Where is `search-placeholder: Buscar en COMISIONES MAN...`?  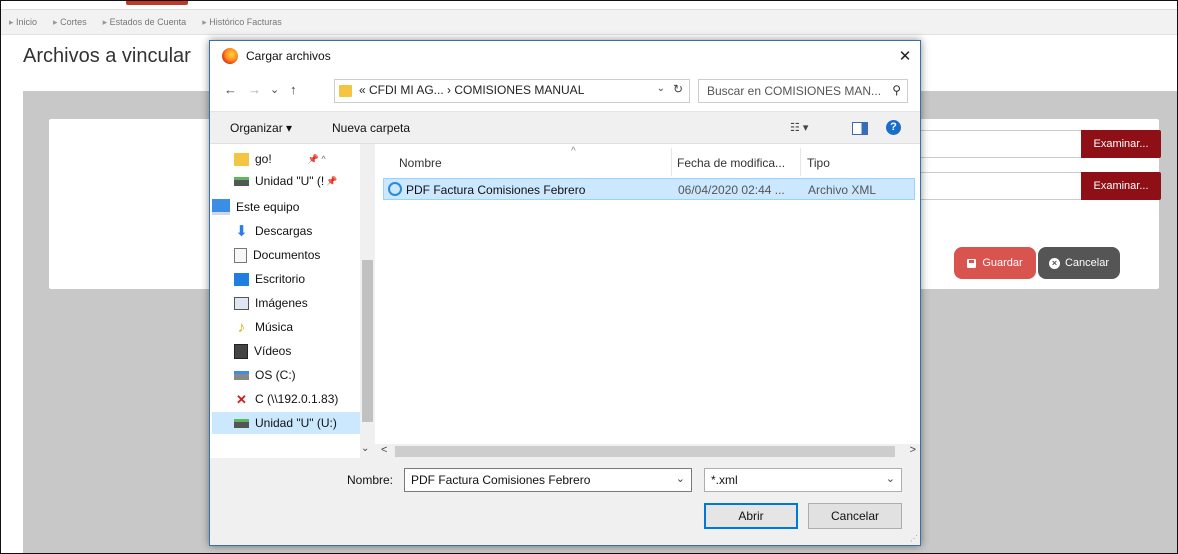 search-placeholder: Buscar en COMISIONES MAN... is located at coordinates (794, 91).